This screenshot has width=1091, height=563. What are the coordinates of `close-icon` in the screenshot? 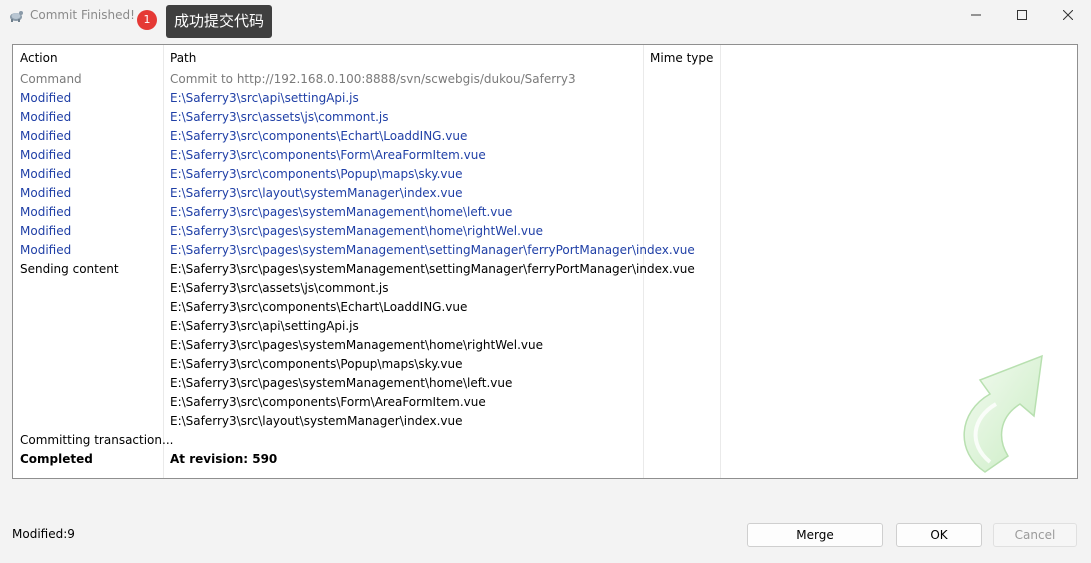 It's located at (1068, 15).